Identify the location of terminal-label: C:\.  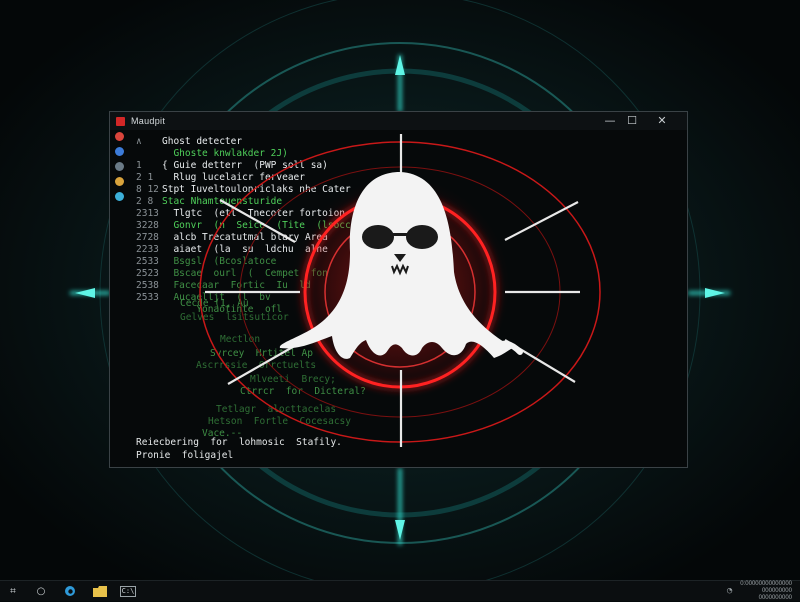
(128, 591).